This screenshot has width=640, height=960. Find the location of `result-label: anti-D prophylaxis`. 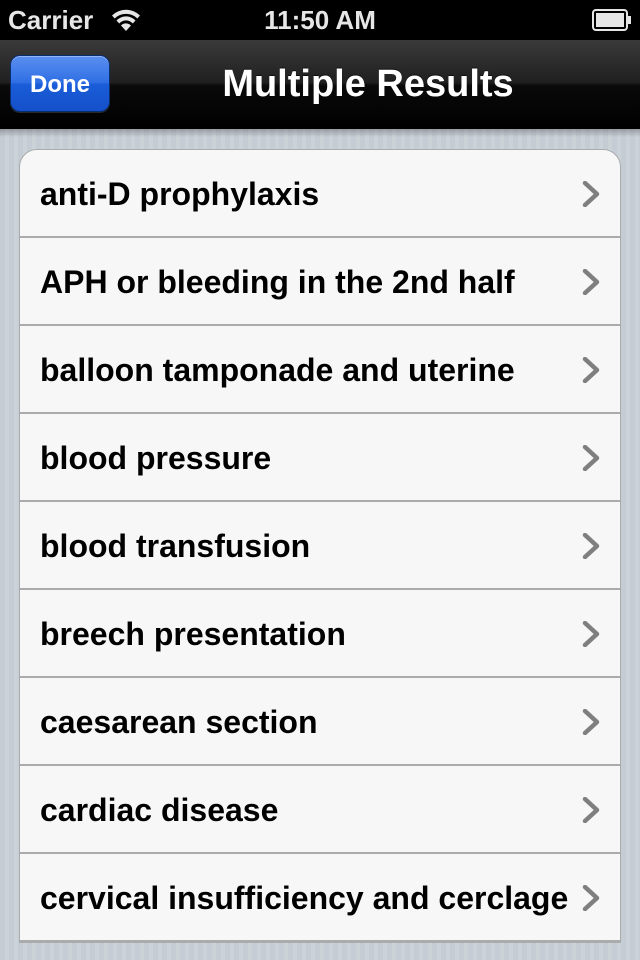

result-label: anti-D prophylaxis is located at coordinates (180, 194).